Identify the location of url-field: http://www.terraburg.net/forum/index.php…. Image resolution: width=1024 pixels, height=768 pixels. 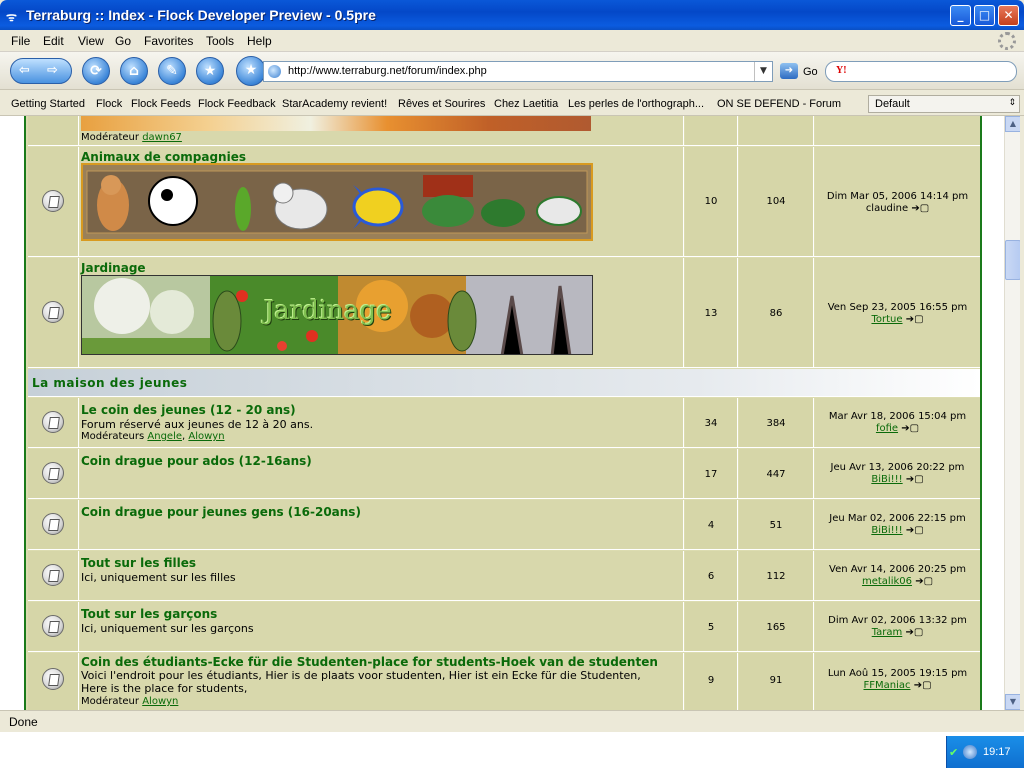
(518, 71).